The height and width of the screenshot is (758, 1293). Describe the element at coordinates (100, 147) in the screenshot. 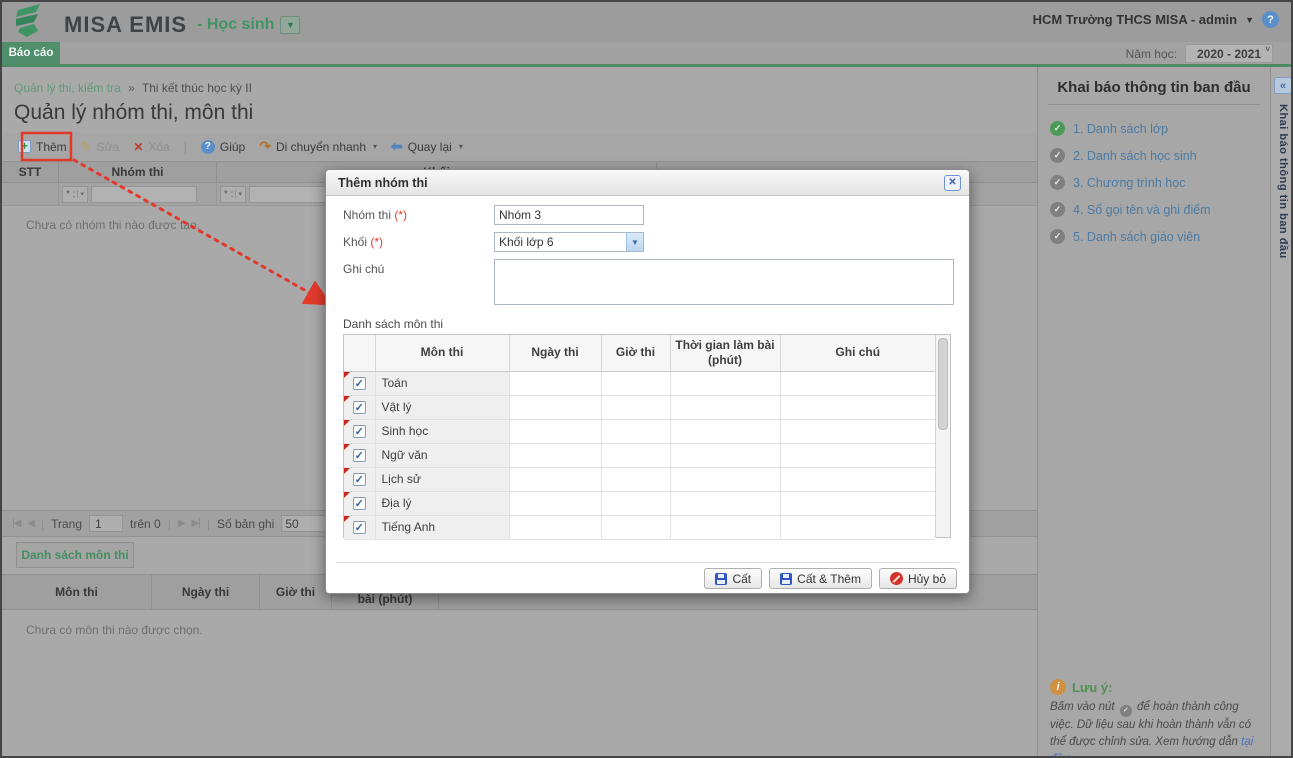

I see `edit-button: ✎ Sửa` at that location.